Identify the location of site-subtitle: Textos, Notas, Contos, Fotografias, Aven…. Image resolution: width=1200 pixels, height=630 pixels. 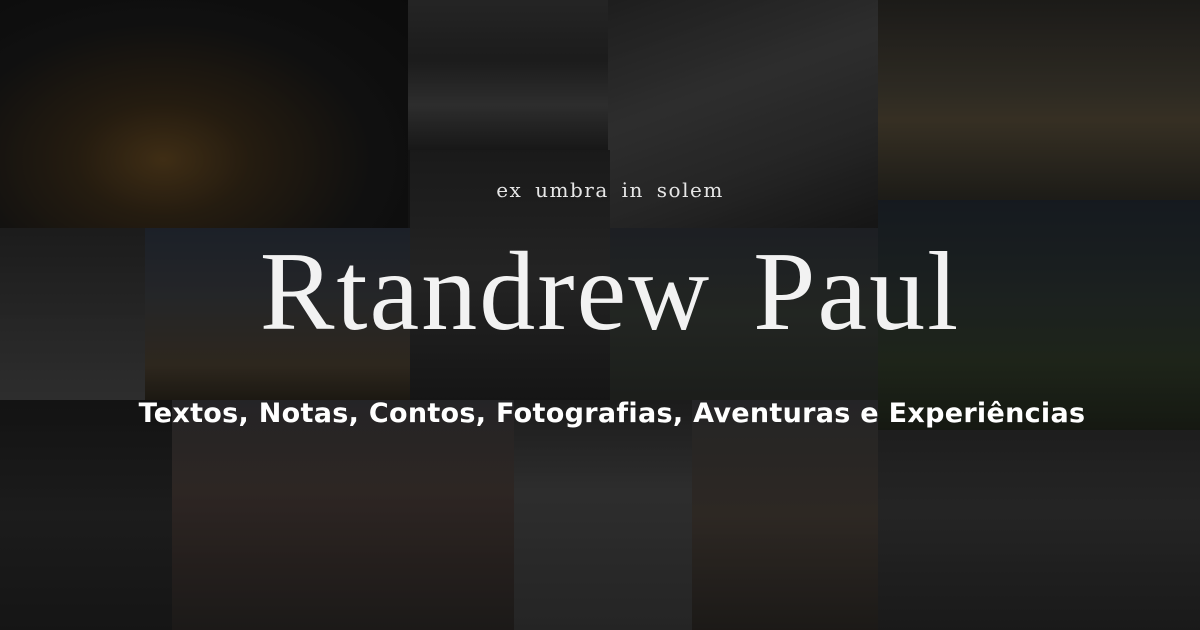
(612, 413).